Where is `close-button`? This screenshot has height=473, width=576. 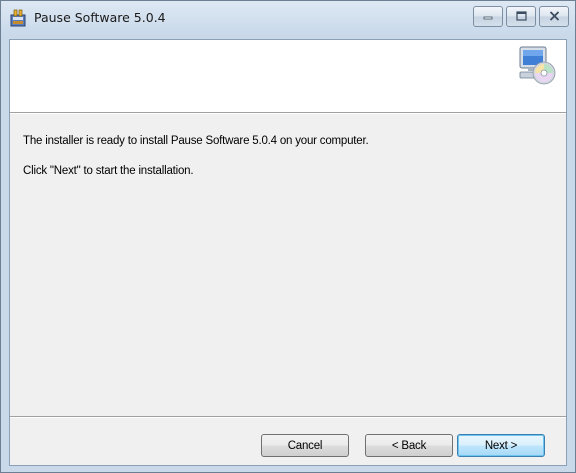 close-button is located at coordinates (554, 16).